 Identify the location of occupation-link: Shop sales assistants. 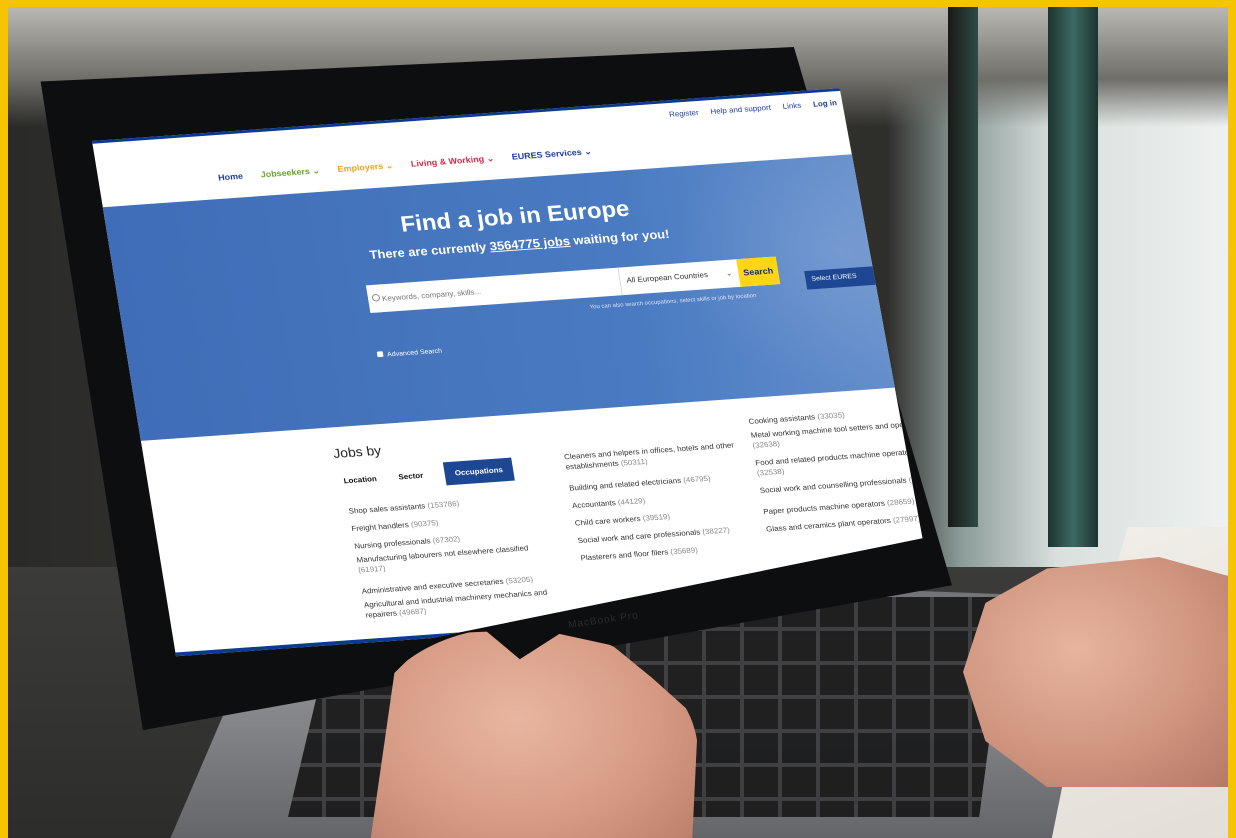
(387, 509).